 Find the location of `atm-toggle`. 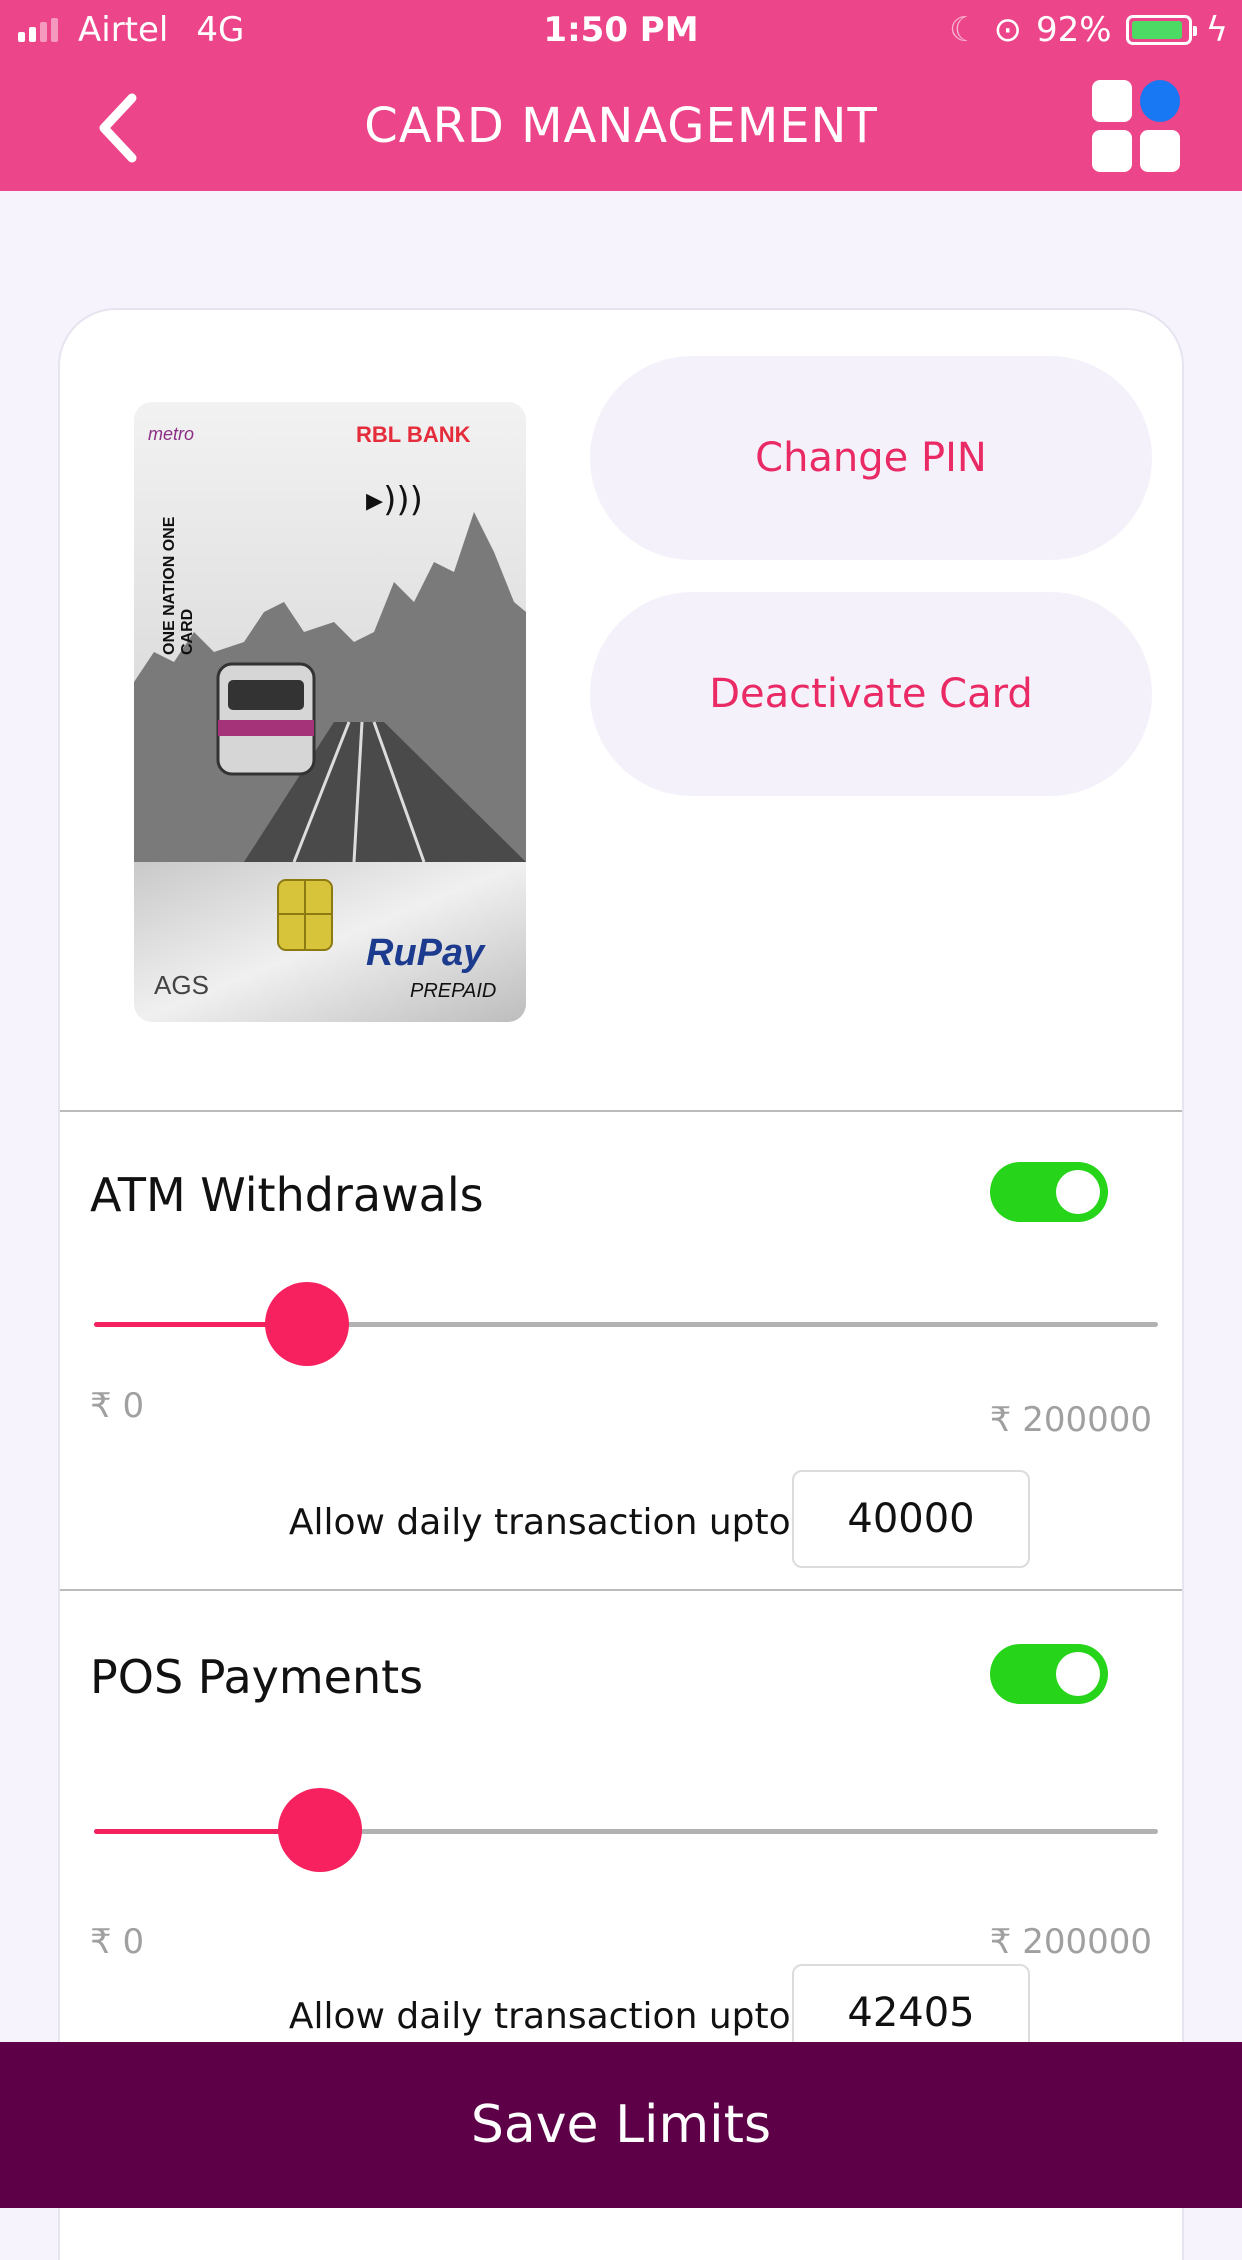

atm-toggle is located at coordinates (1049, 1192).